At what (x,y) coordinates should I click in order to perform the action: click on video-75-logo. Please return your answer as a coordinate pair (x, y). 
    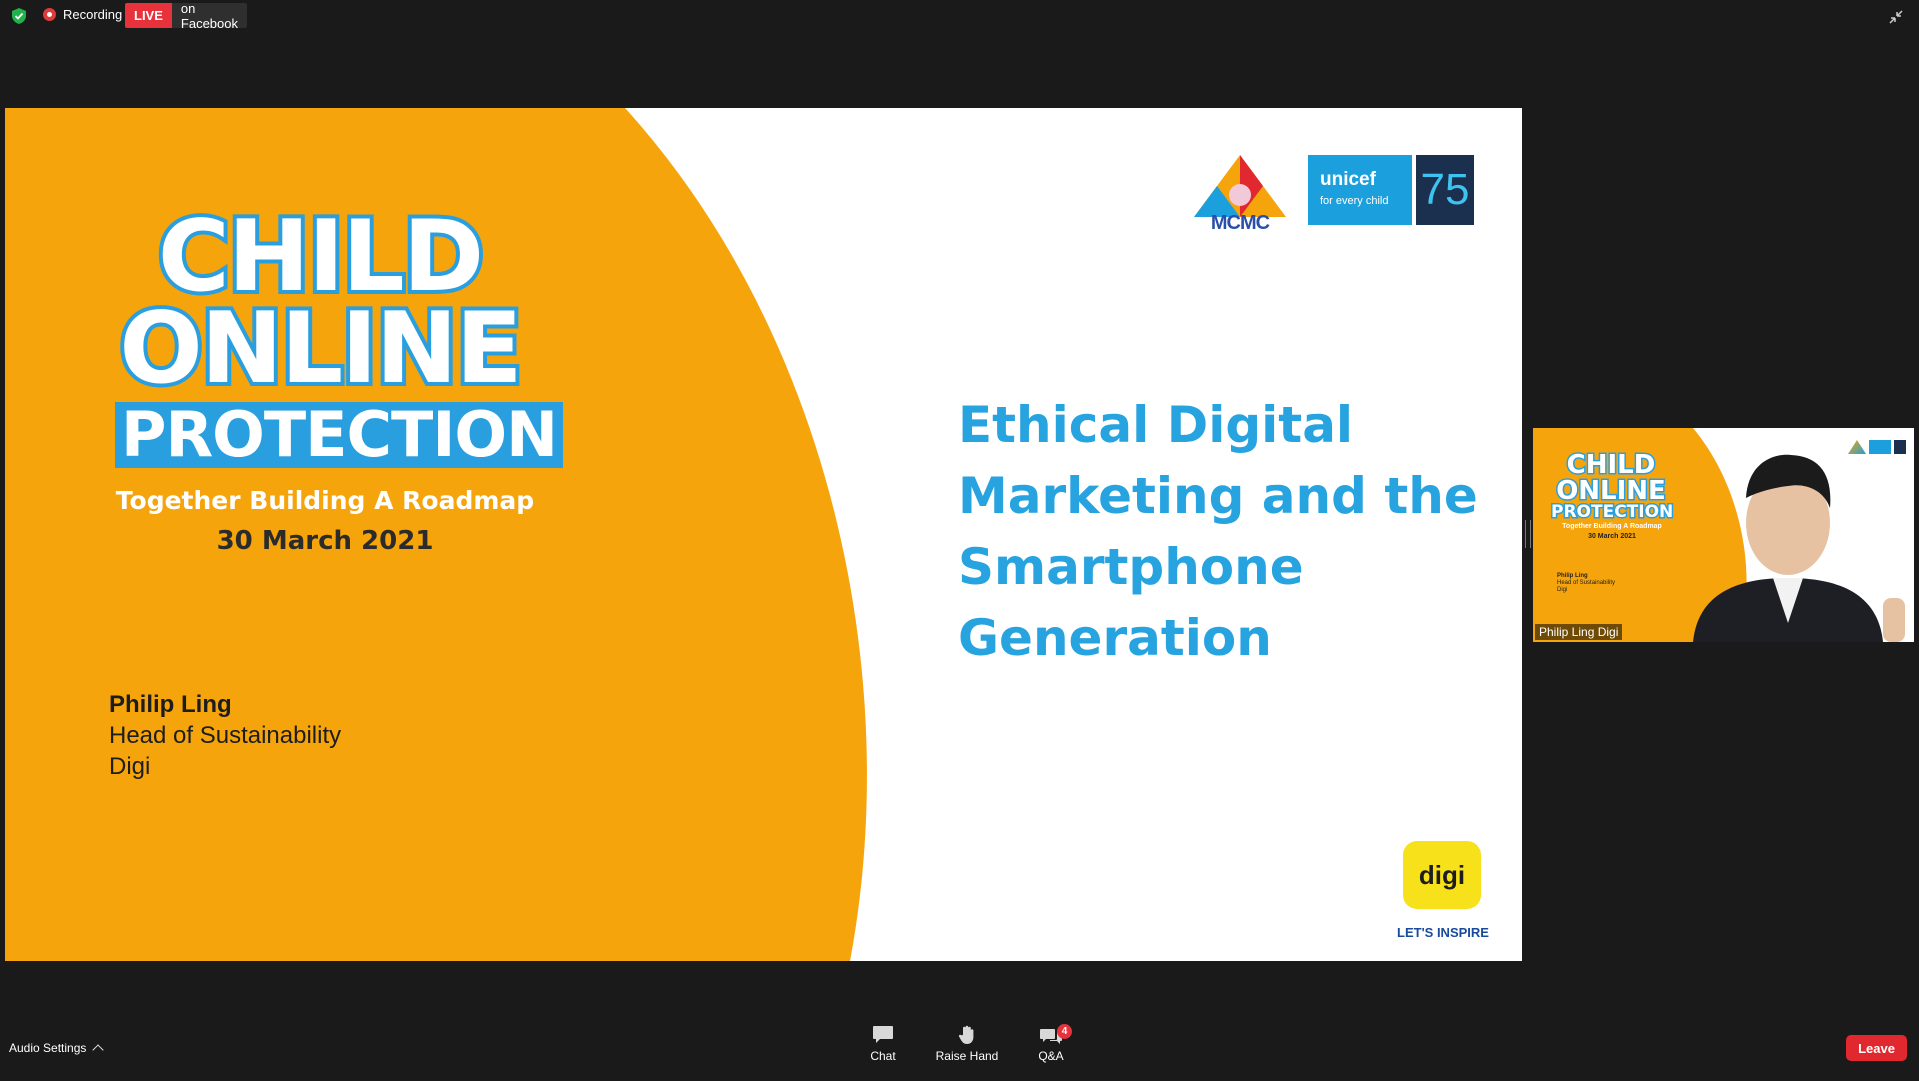
    Looking at the image, I should click on (1900, 447).